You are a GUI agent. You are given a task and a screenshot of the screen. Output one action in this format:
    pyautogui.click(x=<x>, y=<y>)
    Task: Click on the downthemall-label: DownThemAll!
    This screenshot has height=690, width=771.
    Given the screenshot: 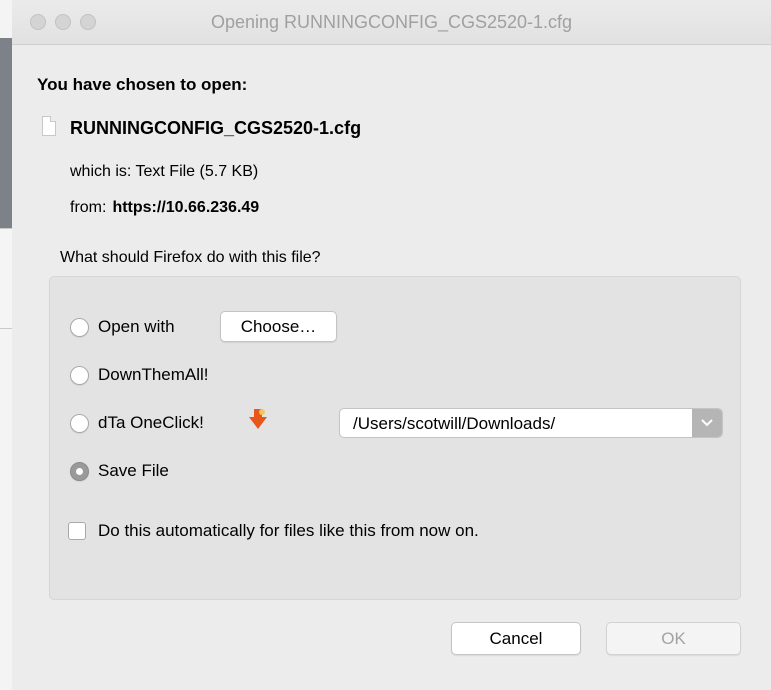 What is the action you would take?
    pyautogui.click(x=153, y=375)
    